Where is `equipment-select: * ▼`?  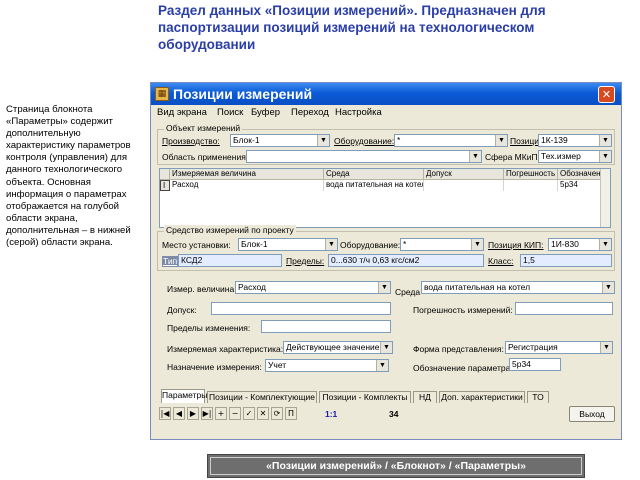 equipment-select: * ▼ is located at coordinates (451, 140).